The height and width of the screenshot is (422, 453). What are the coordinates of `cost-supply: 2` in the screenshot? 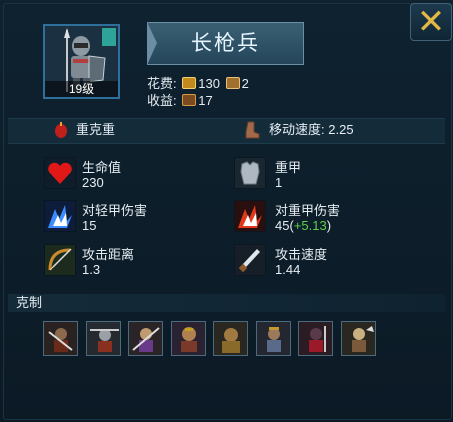 It's located at (245, 83).